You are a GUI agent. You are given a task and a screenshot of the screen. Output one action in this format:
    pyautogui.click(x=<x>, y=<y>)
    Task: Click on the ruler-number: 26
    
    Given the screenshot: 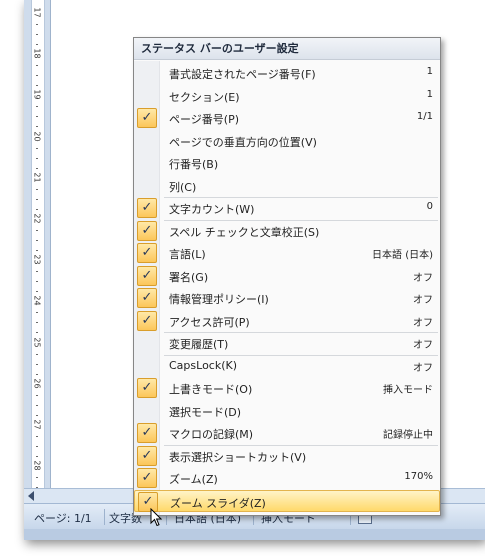 What is the action you would take?
    pyautogui.click(x=37, y=383)
    